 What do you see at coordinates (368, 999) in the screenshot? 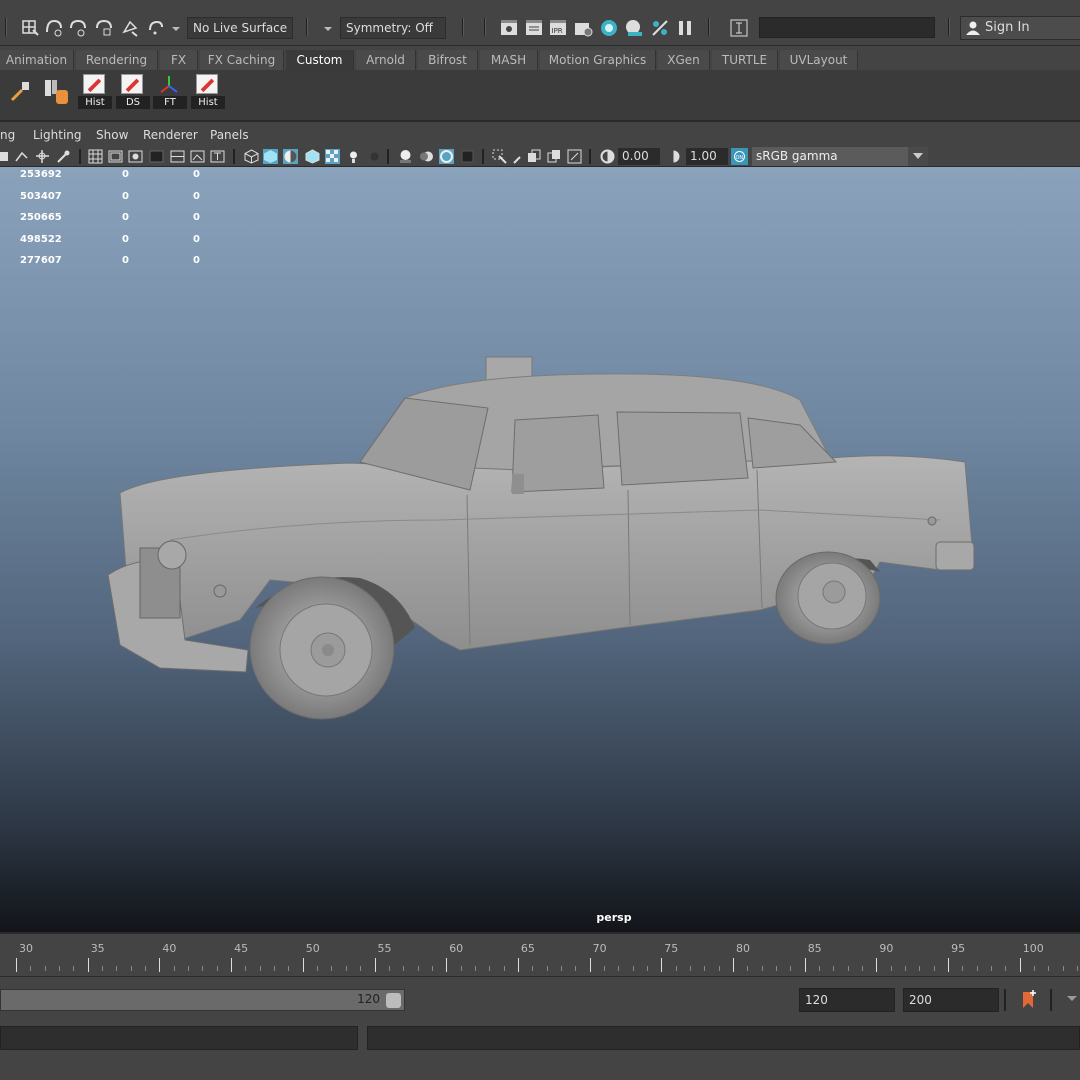
I see `range-slider-end: 120` at bounding box center [368, 999].